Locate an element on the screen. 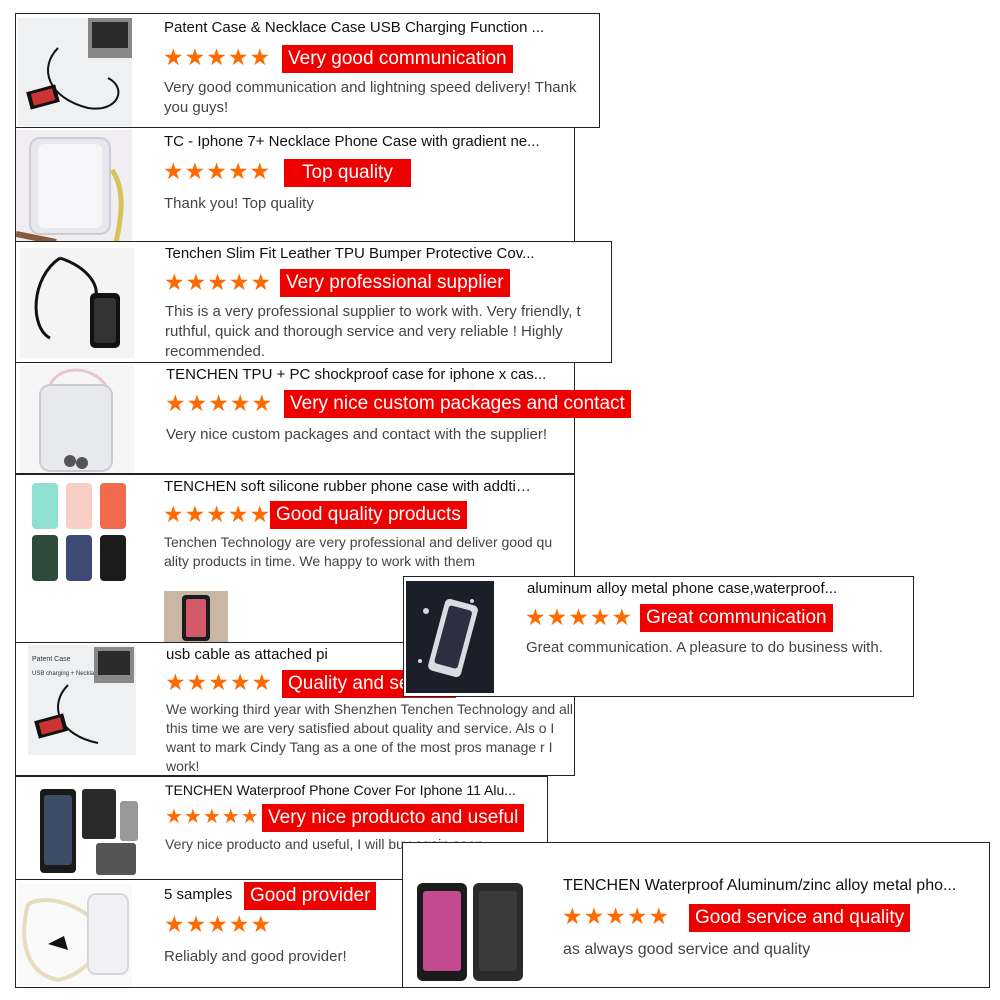  review-tag: Top quality is located at coordinates (347, 173).